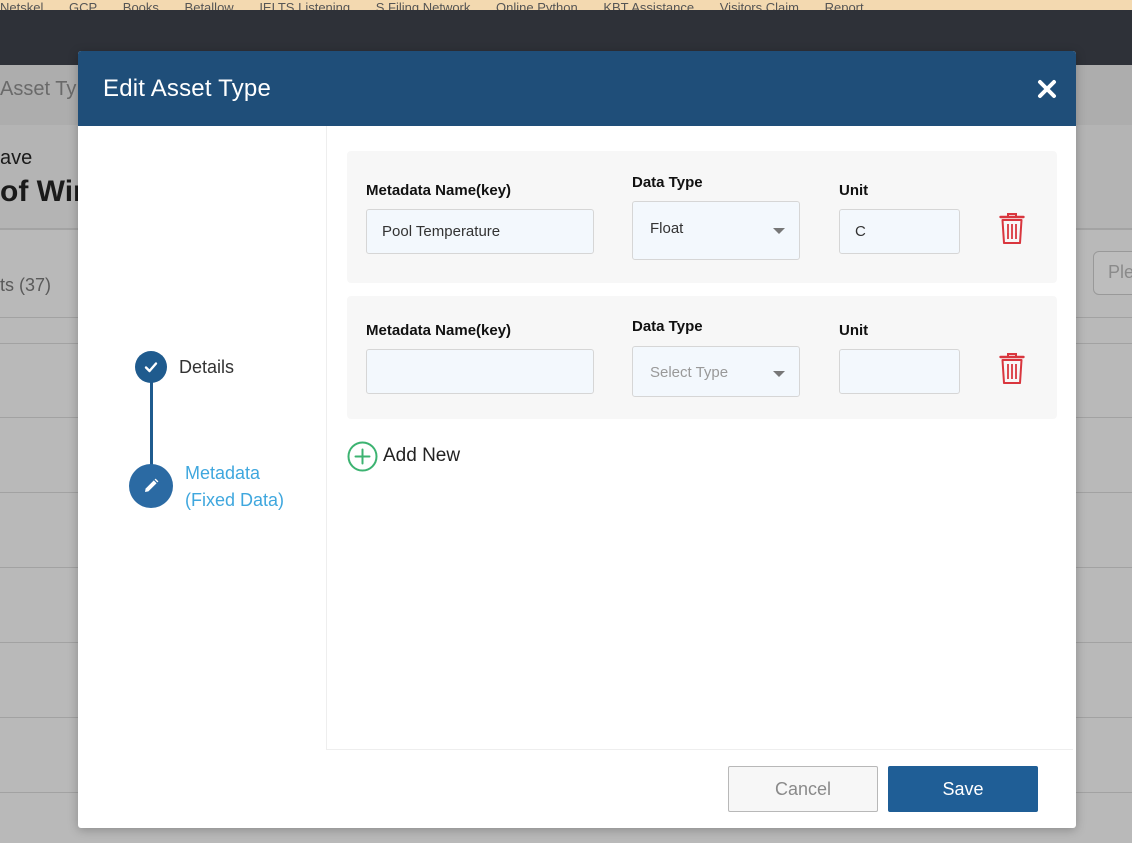 This screenshot has height=843, width=1132. What do you see at coordinates (83, 5) in the screenshot?
I see `bookmark-item: GCP` at bounding box center [83, 5].